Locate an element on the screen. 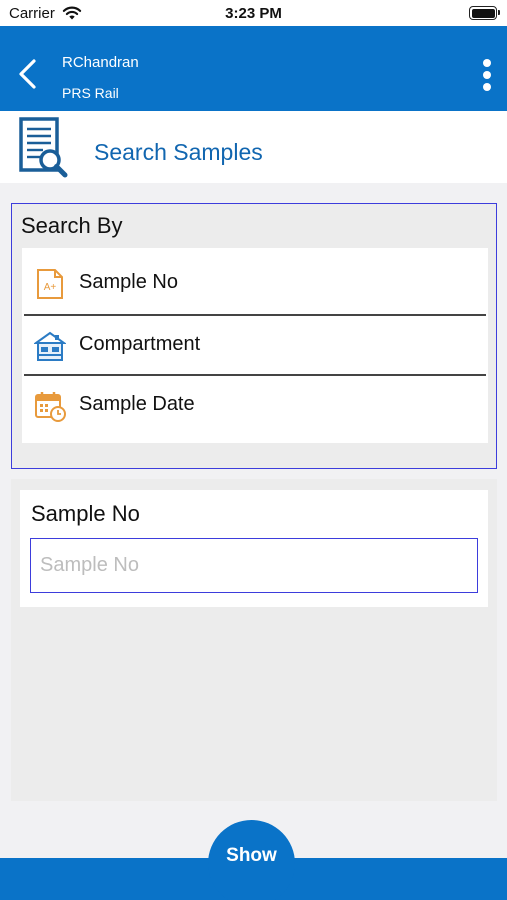 The width and height of the screenshot is (507, 900). svg-text: A+ is located at coordinates (50, 287).